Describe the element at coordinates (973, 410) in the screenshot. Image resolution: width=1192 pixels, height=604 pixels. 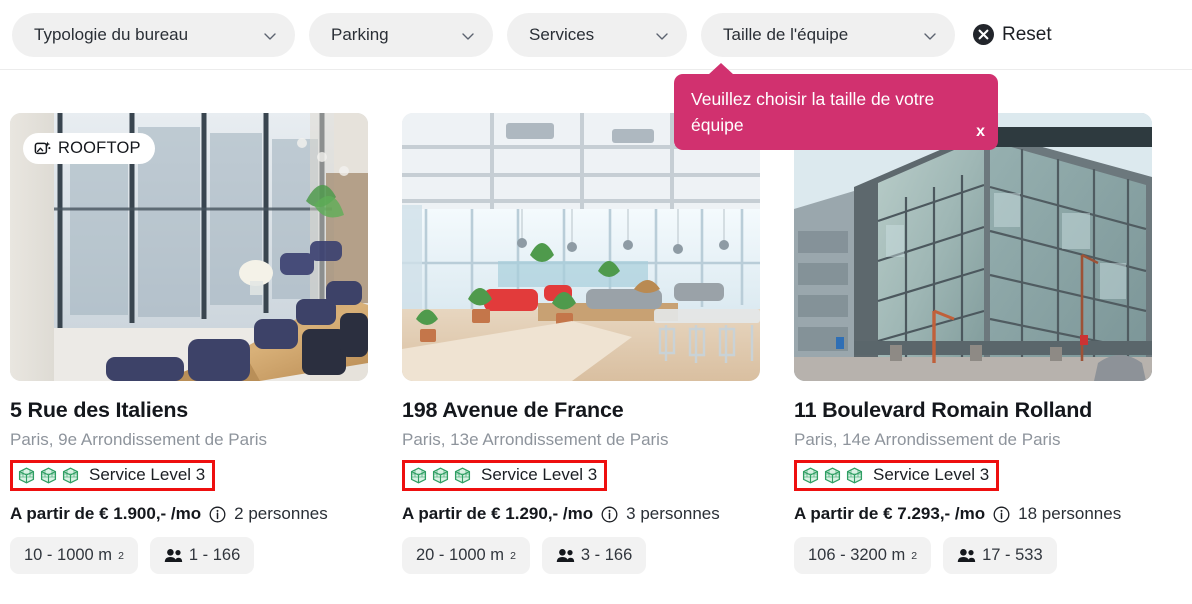
I see `listing-title: 11 Boulevard Romain Rolland` at that location.